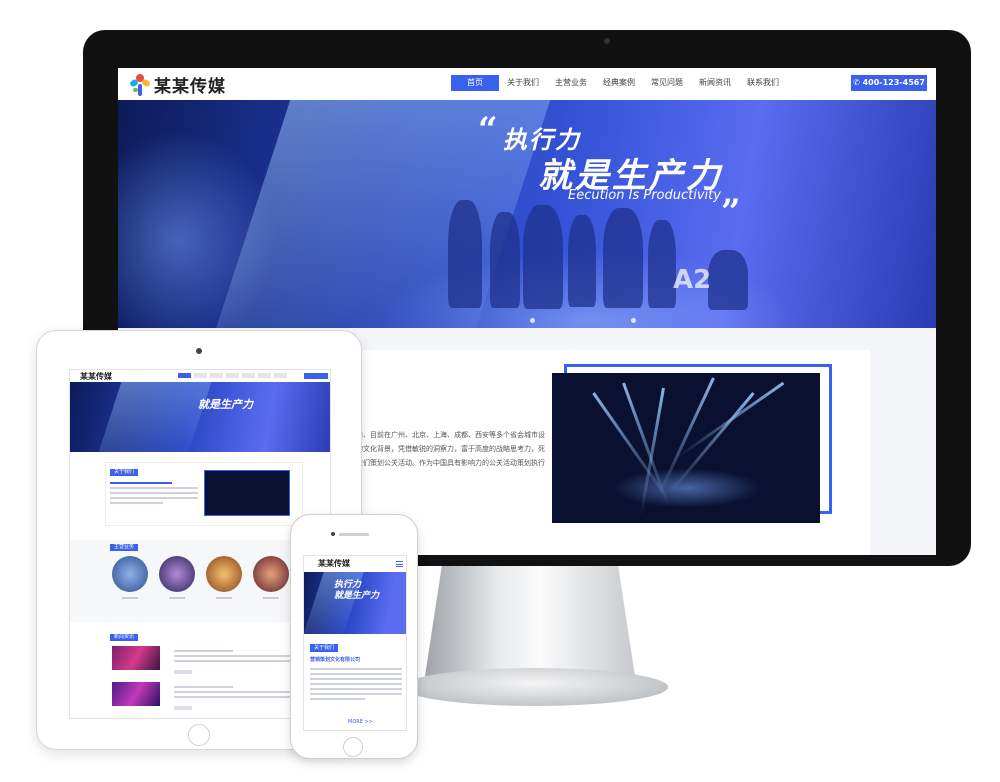  I want to click on phone-banner-slogan: 执行力 就是生产力, so click(356, 591).